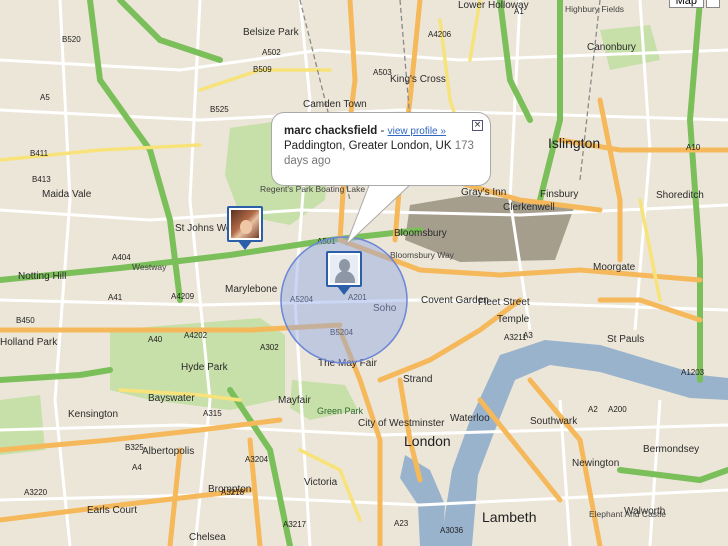  What do you see at coordinates (344, 269) in the screenshot?
I see `person-silhouette-icon` at bounding box center [344, 269].